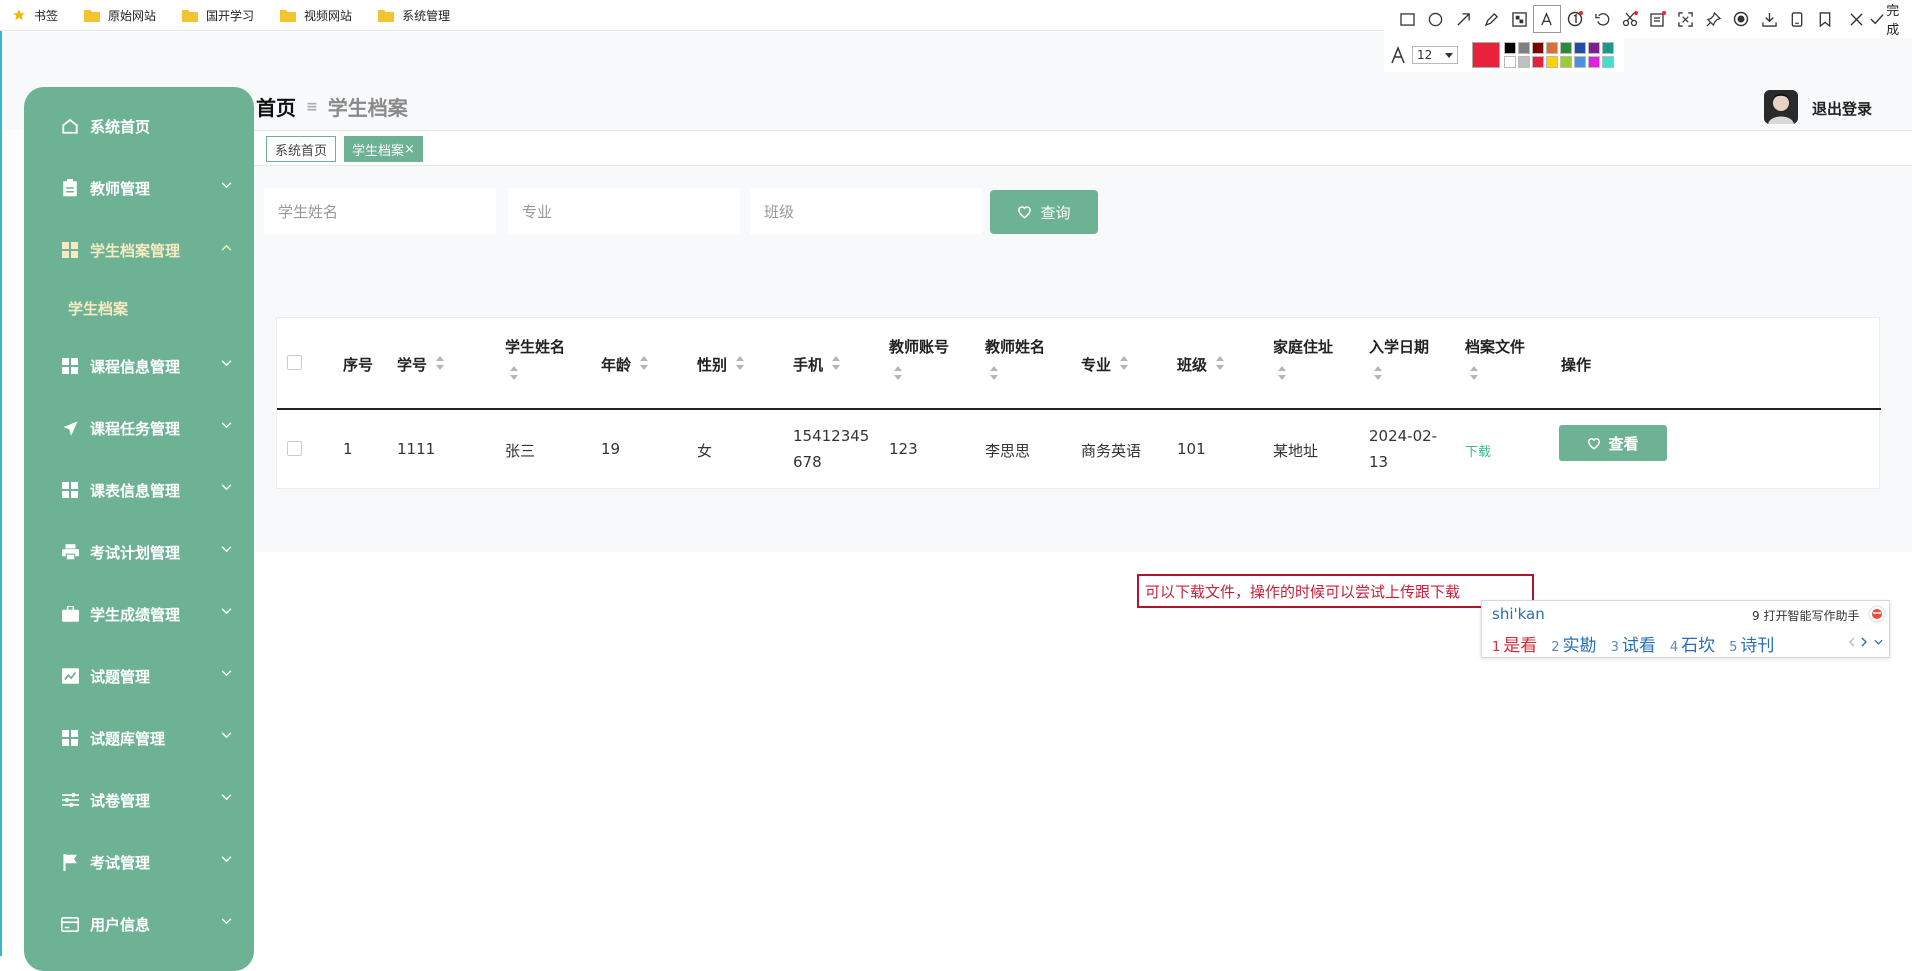 The width and height of the screenshot is (1912, 971). What do you see at coordinates (380, 211) in the screenshot?
I see `student-name-input: 学生姓名` at bounding box center [380, 211].